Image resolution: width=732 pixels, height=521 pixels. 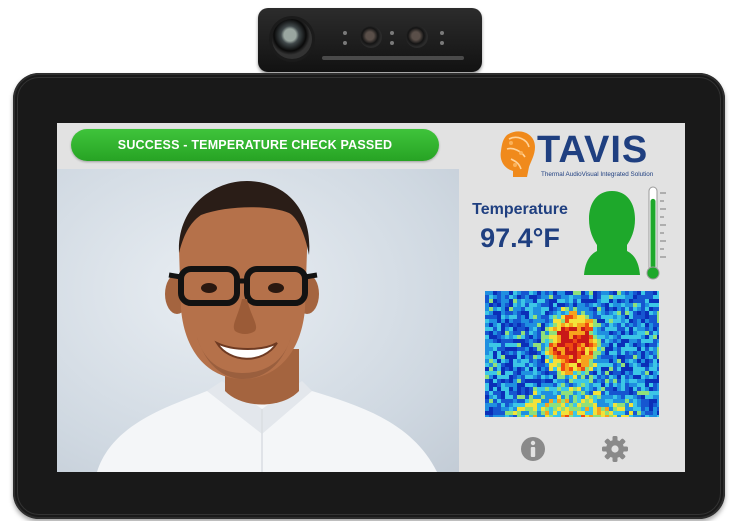 I want to click on camera-lens, so click(x=292, y=39).